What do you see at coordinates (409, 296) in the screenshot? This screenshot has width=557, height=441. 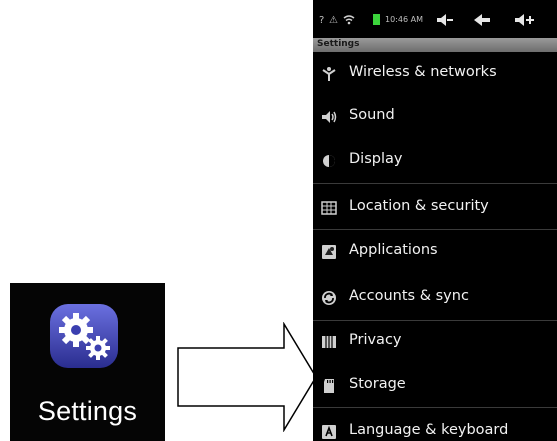 I see `menu-item-label: Accounts & sync` at bounding box center [409, 296].